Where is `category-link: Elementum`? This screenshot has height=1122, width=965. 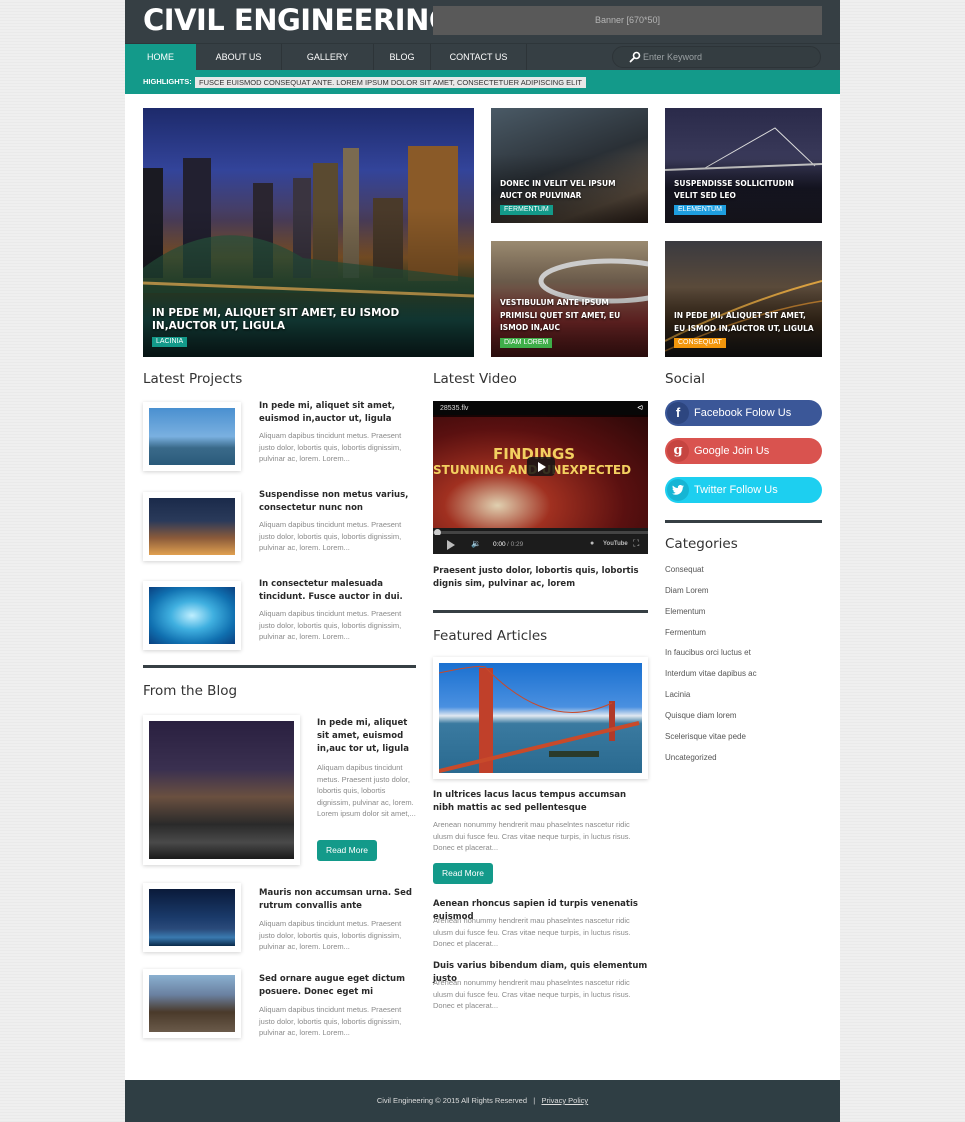 category-link: Elementum is located at coordinates (685, 611).